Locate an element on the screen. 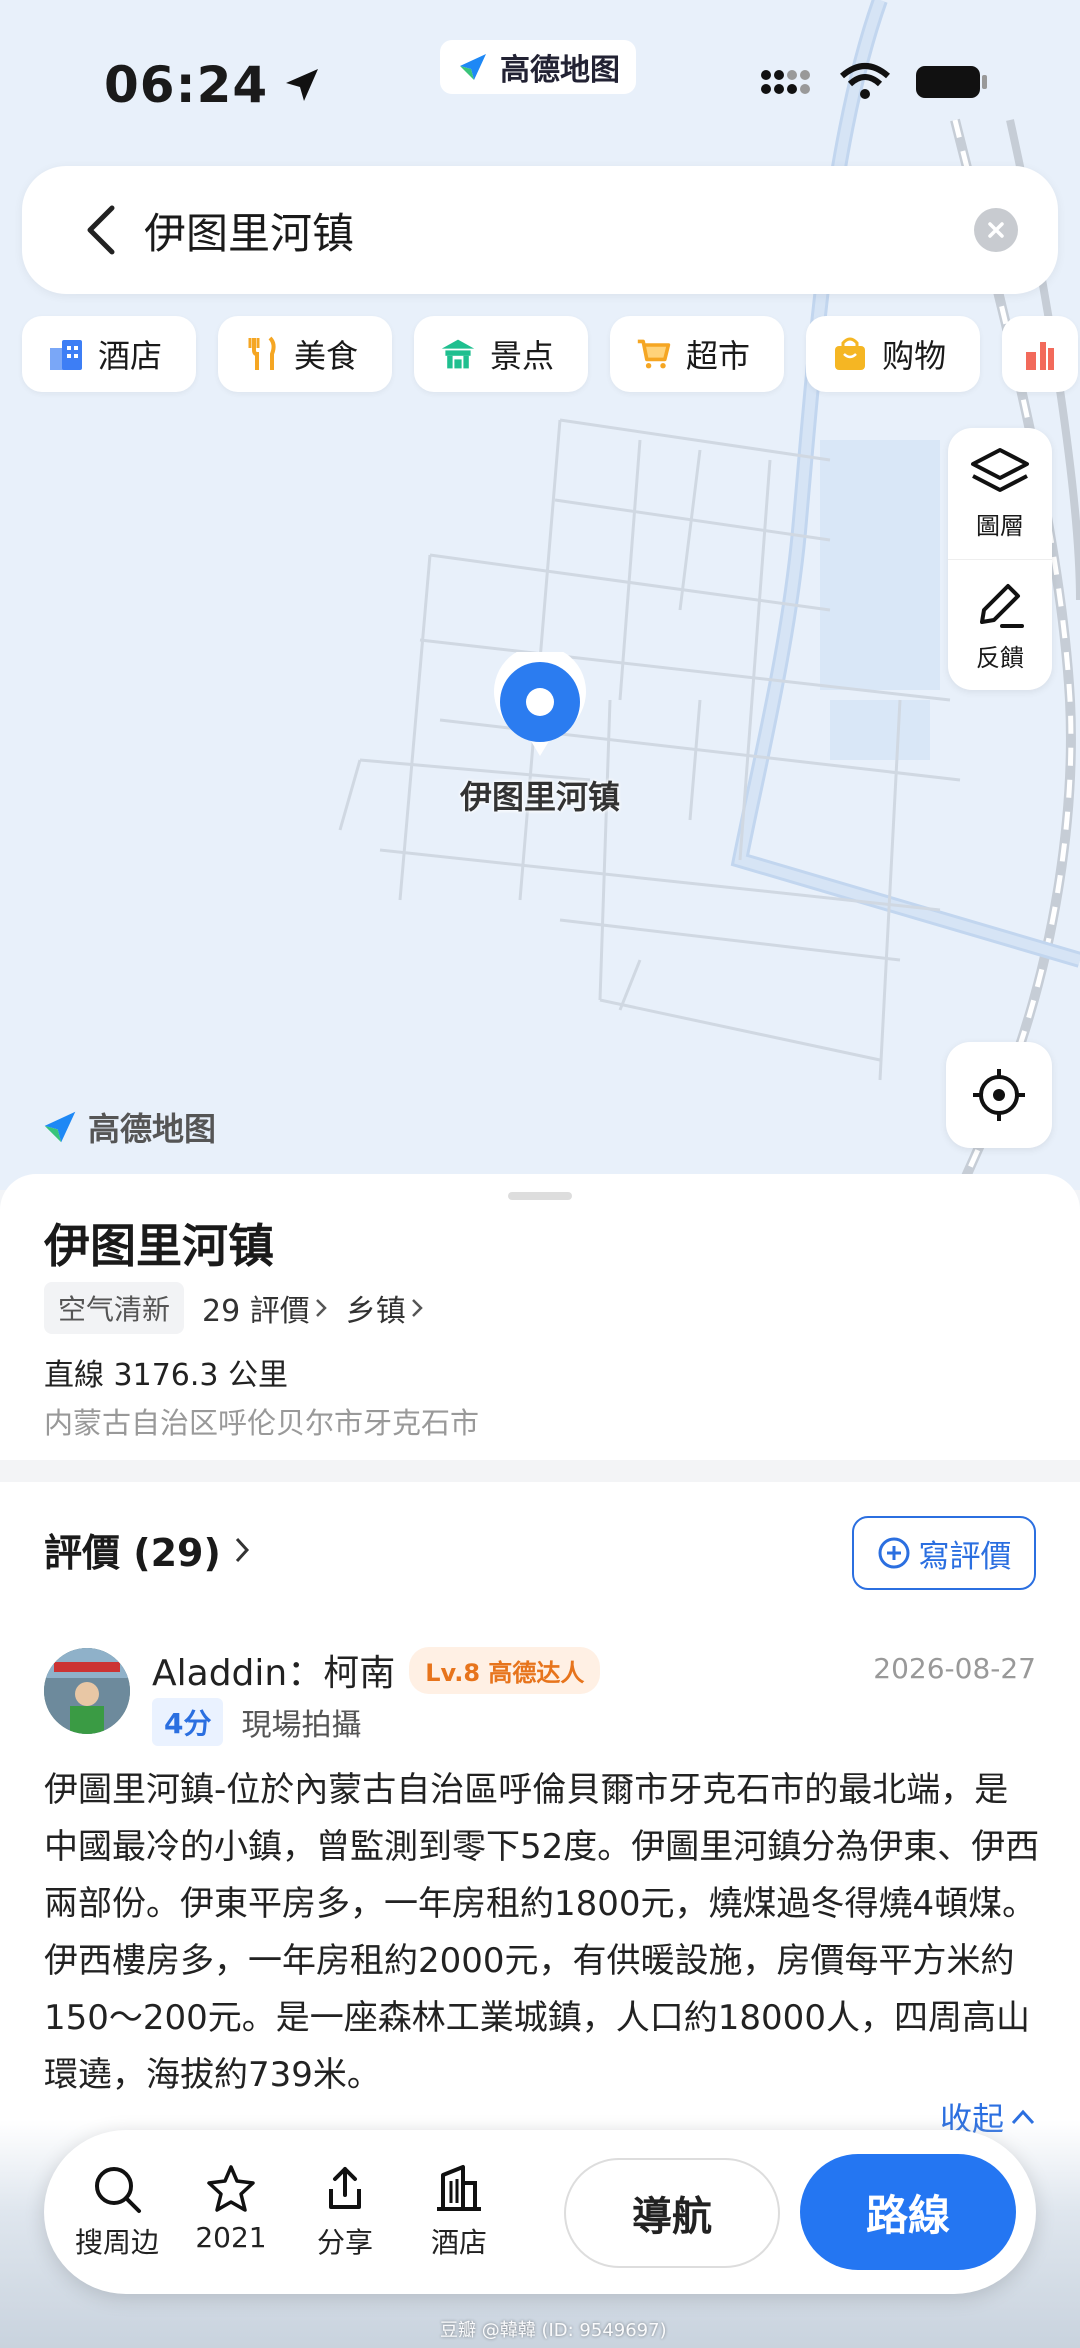  watermark: 豆瓣 @韓韓 (ID: 9549697) is located at coordinates (553, 2330).